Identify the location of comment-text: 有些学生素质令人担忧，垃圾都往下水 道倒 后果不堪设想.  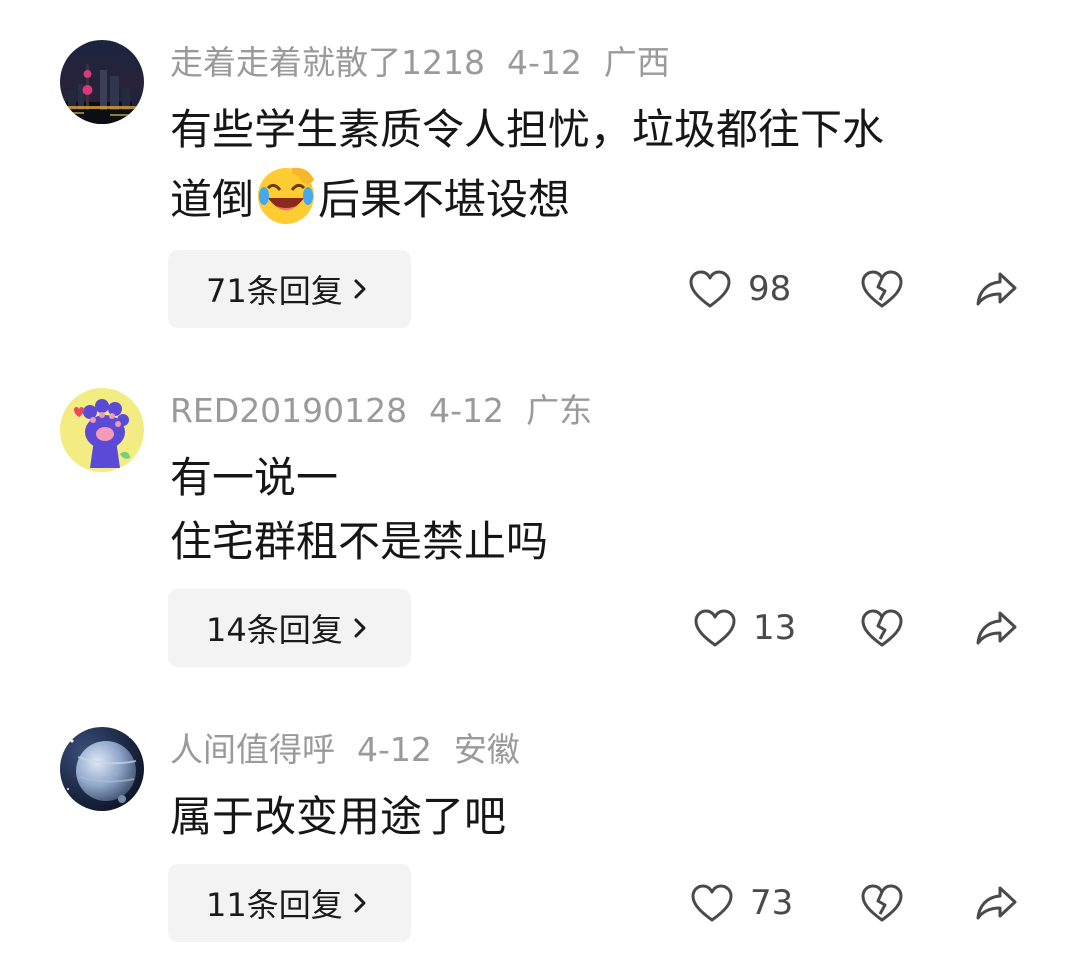
(610, 165).